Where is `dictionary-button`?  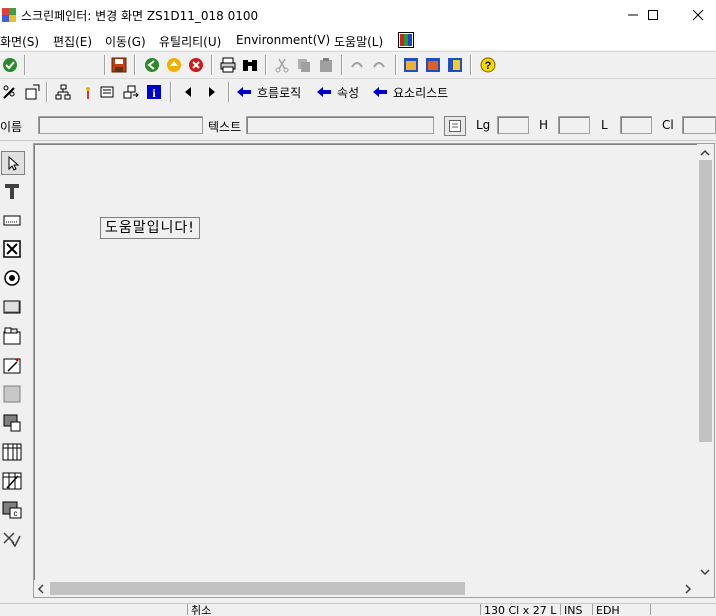 dictionary-button is located at coordinates (108, 92).